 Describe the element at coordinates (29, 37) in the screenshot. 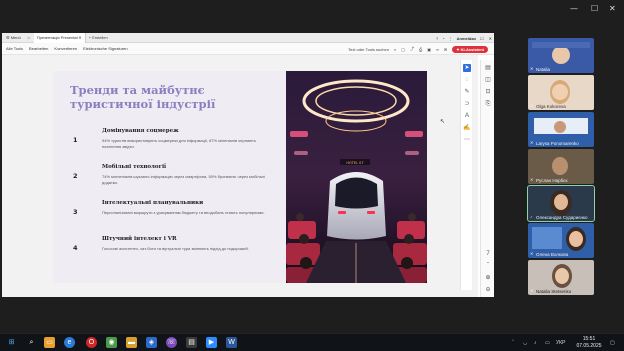

I see `home-tab: ⌂` at that location.